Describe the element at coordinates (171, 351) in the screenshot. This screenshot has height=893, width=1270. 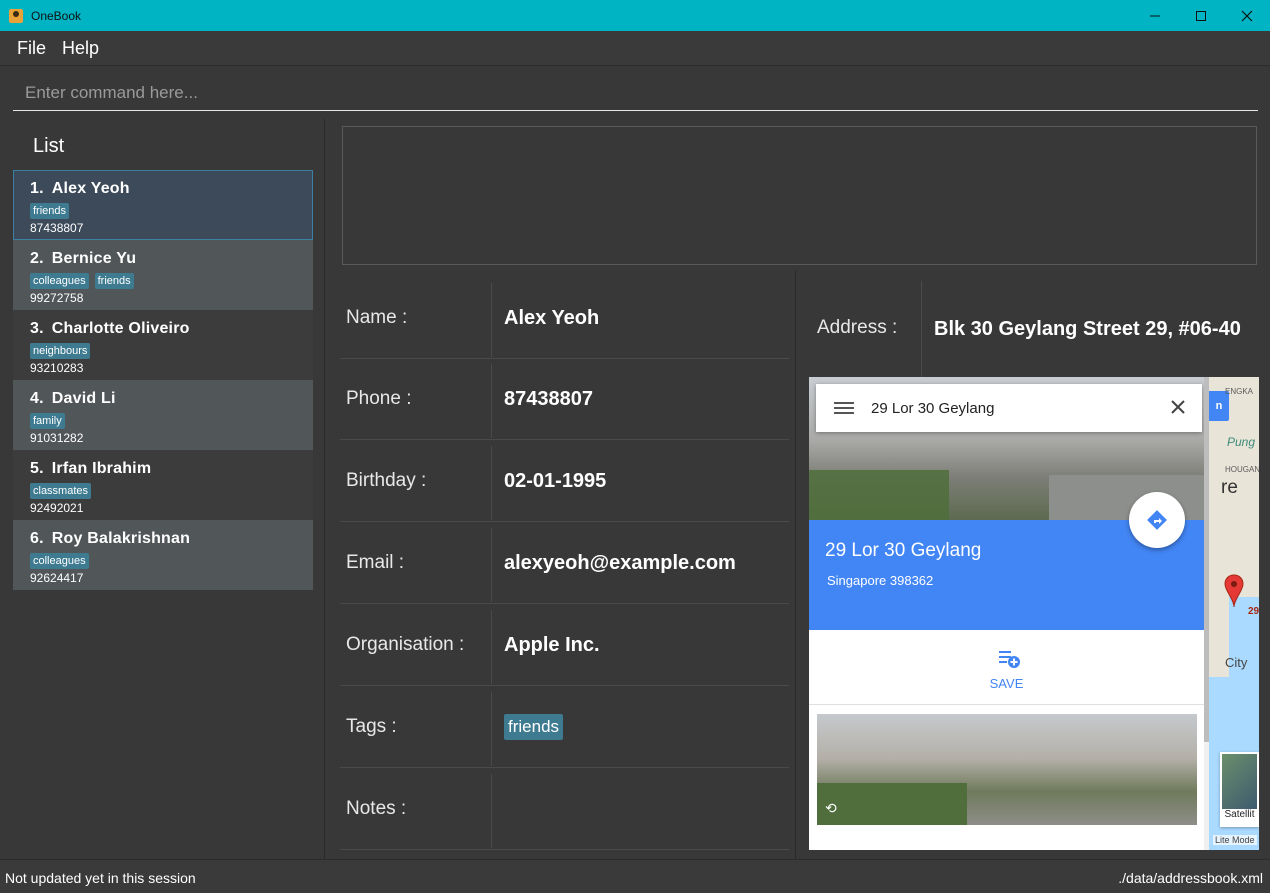
I see `person-tags: neighbours` at that location.